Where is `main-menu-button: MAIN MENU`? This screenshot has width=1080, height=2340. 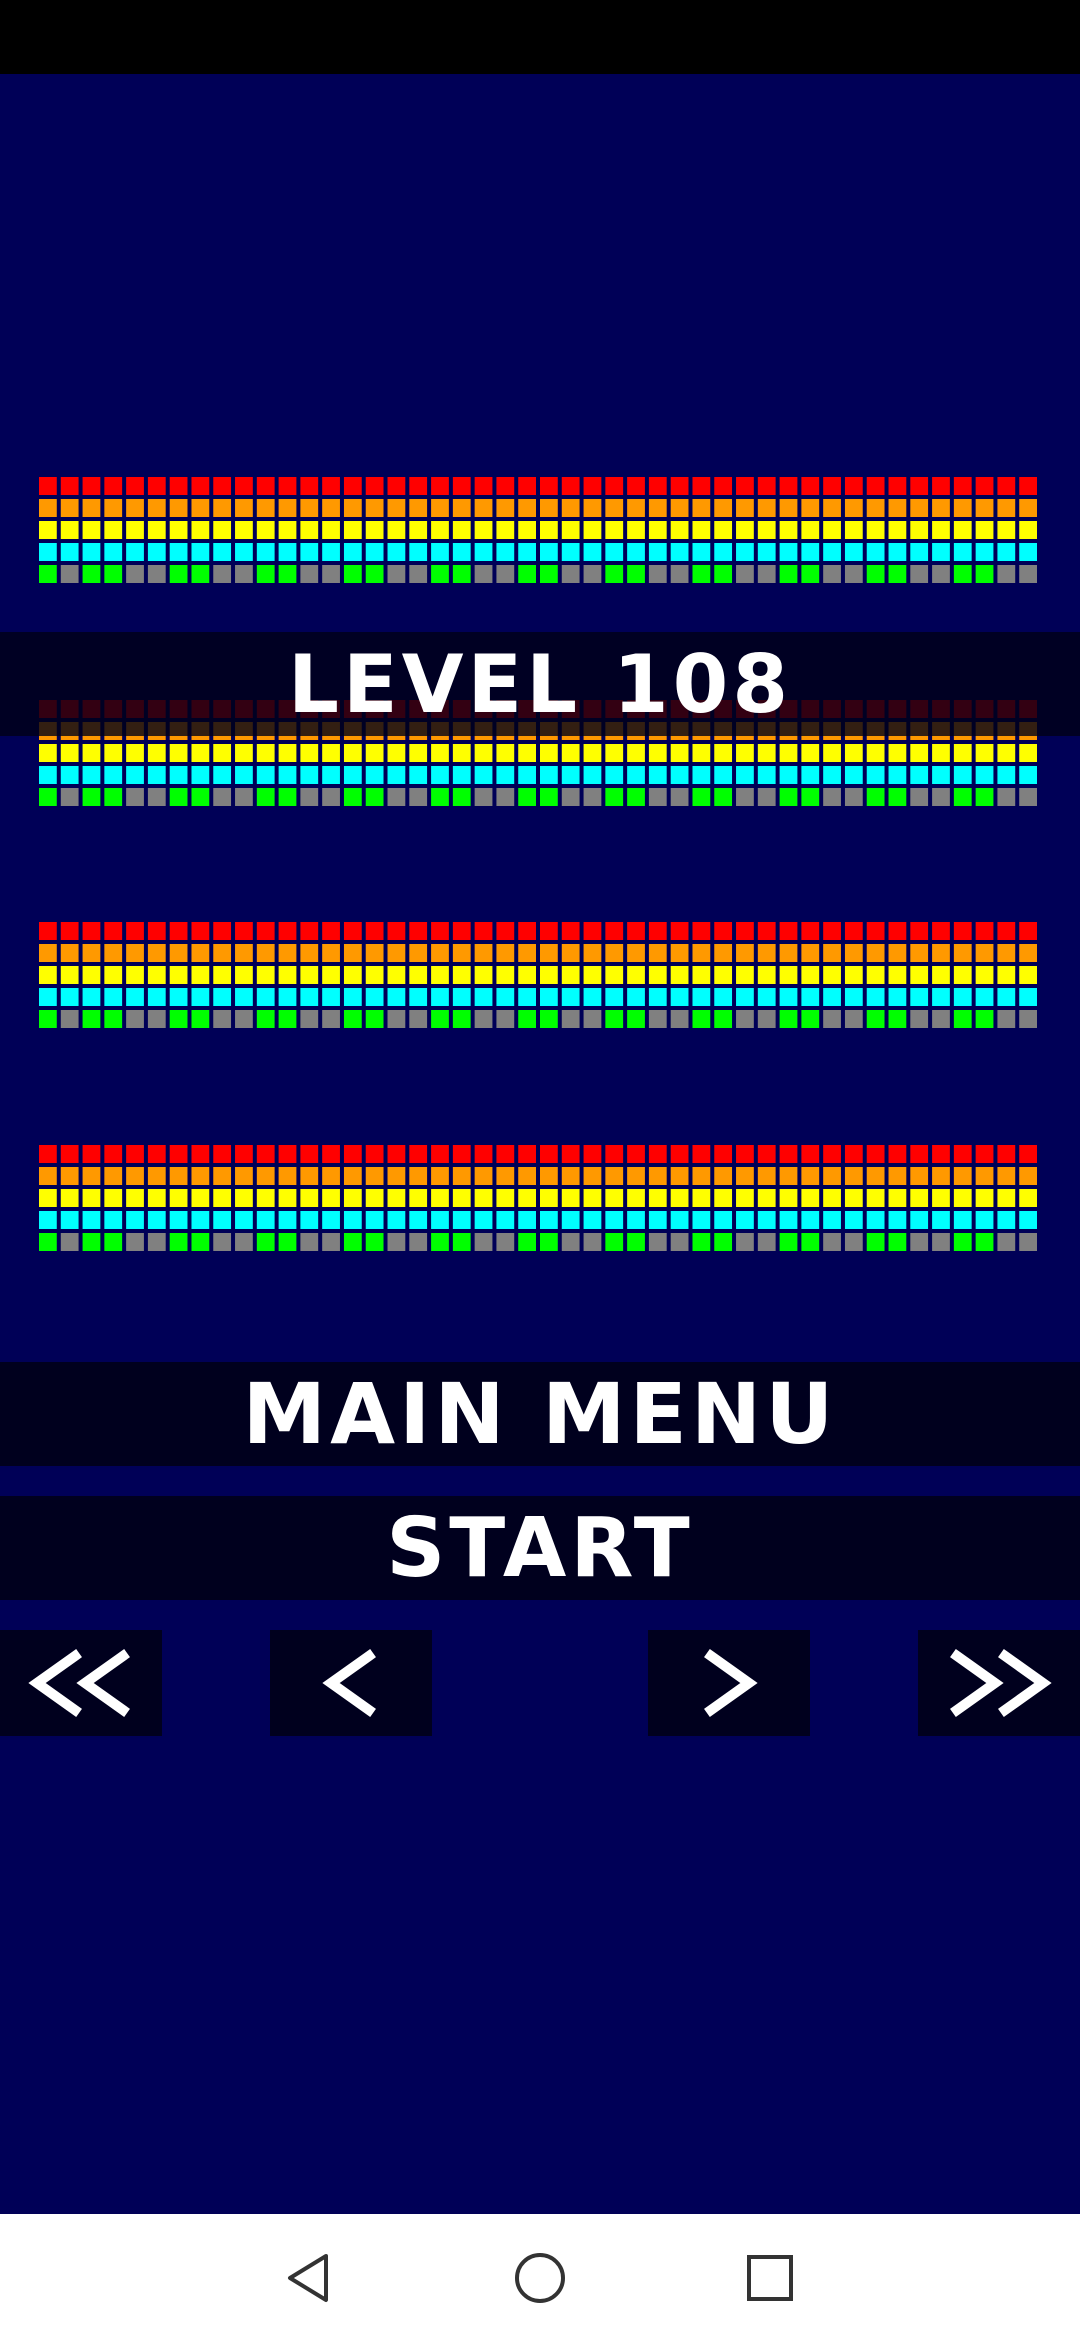
main-menu-button: MAIN MENU is located at coordinates (540, 1414).